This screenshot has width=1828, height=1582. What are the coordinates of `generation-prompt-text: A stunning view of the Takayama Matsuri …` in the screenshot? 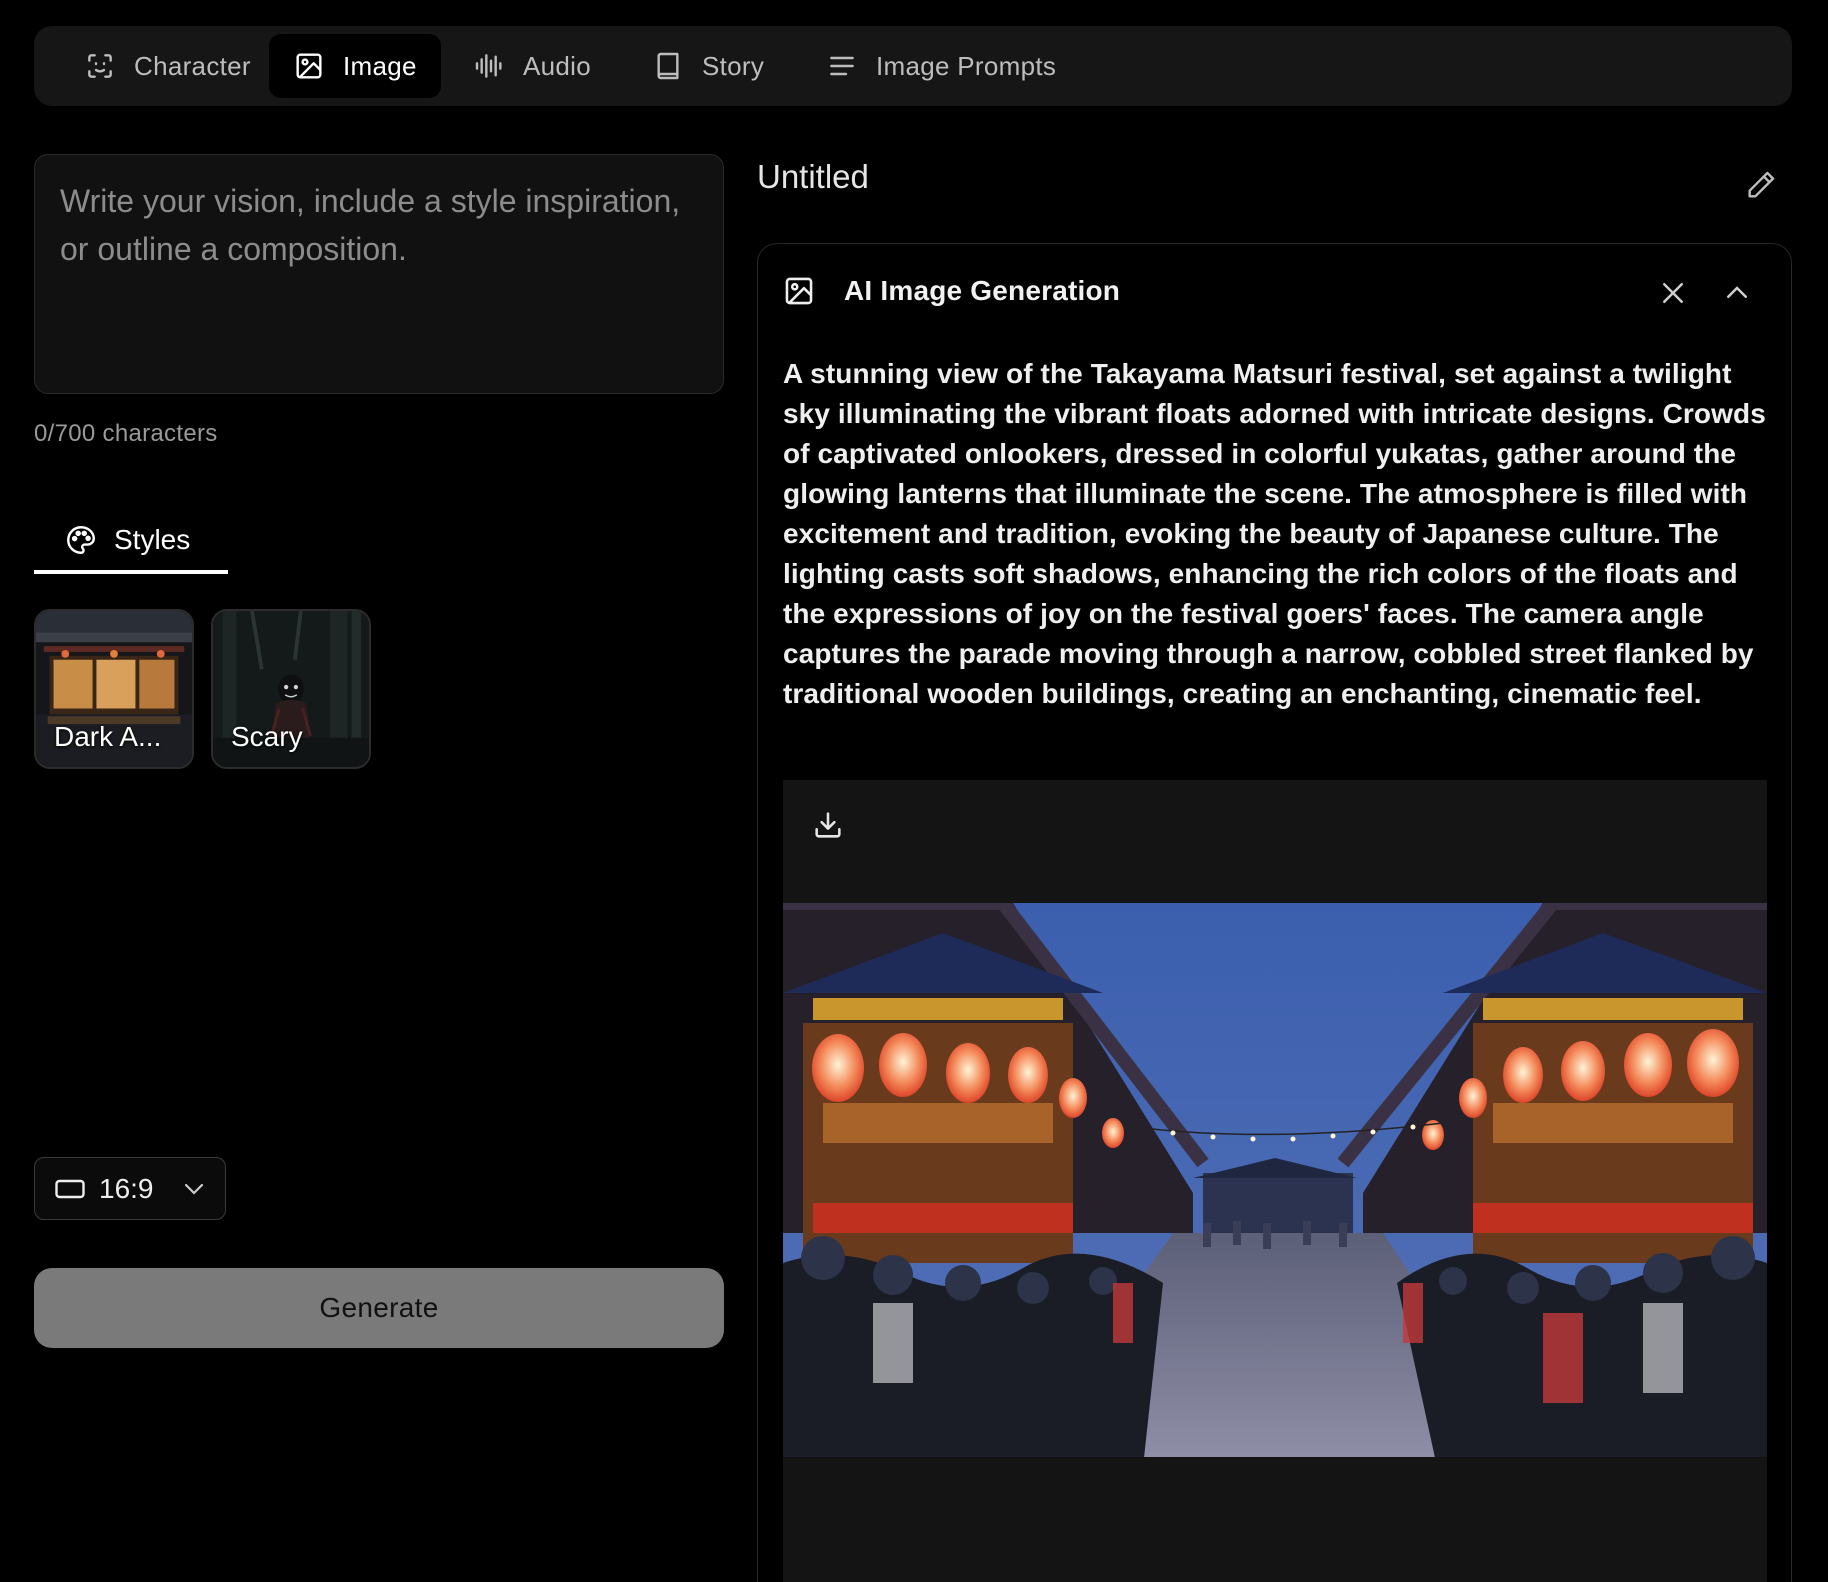 It's located at (1274, 533).